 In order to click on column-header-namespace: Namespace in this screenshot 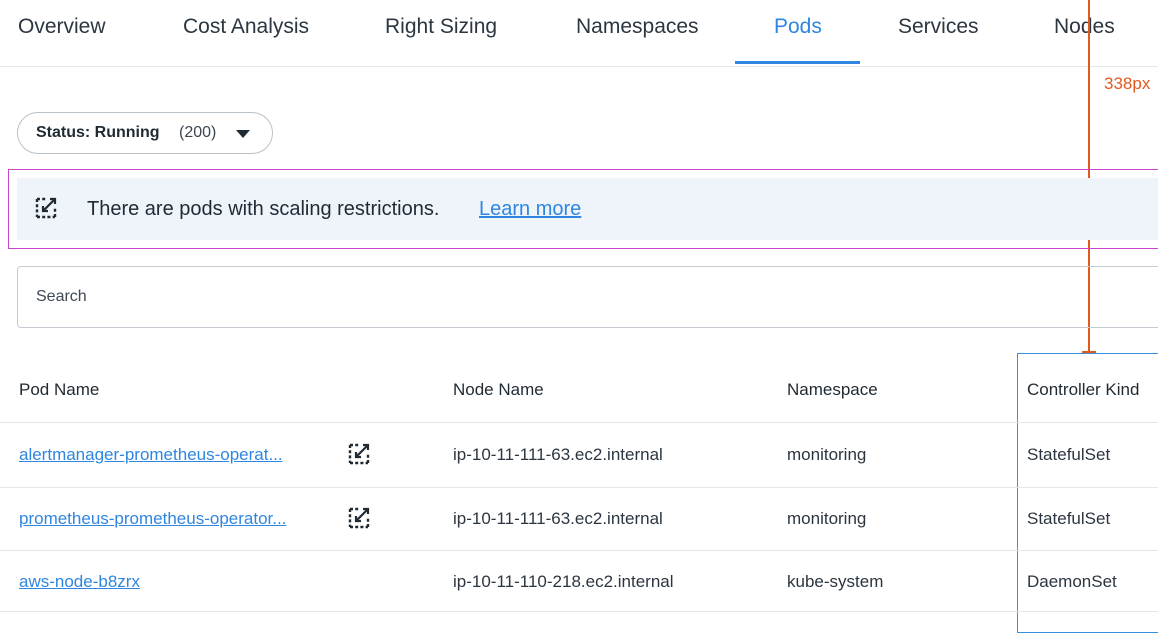, I will do `click(832, 390)`.